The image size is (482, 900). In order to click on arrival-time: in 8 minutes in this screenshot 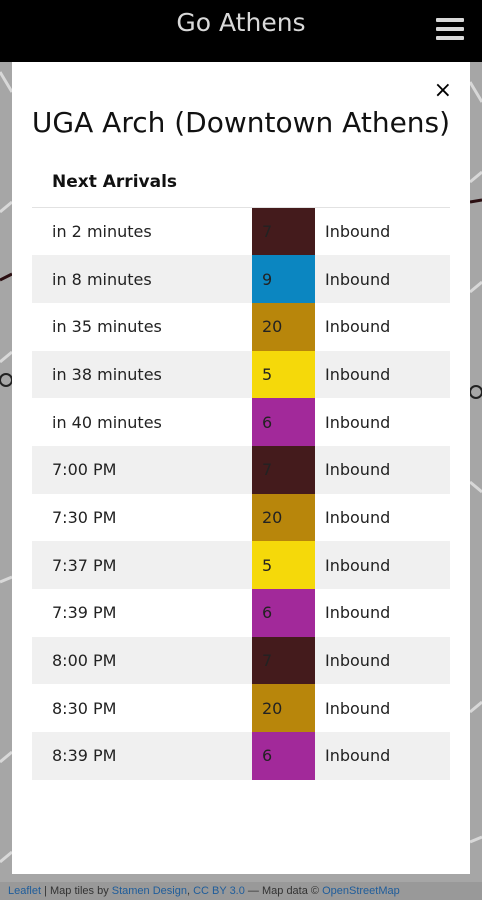, I will do `click(102, 279)`.